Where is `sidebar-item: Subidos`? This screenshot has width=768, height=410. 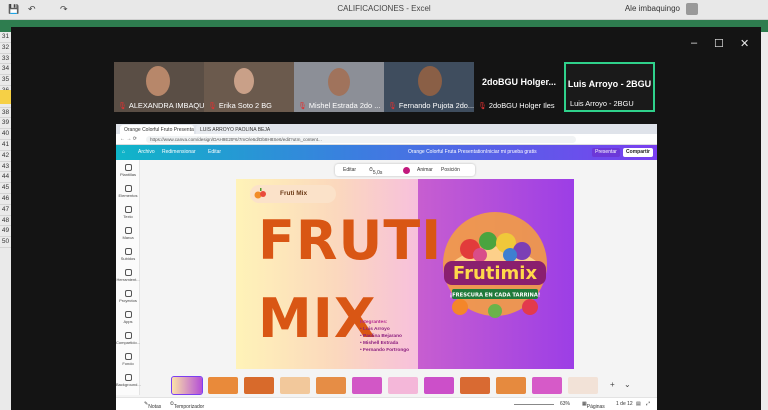
sidebar-item: Subidos is located at coordinates (128, 254).